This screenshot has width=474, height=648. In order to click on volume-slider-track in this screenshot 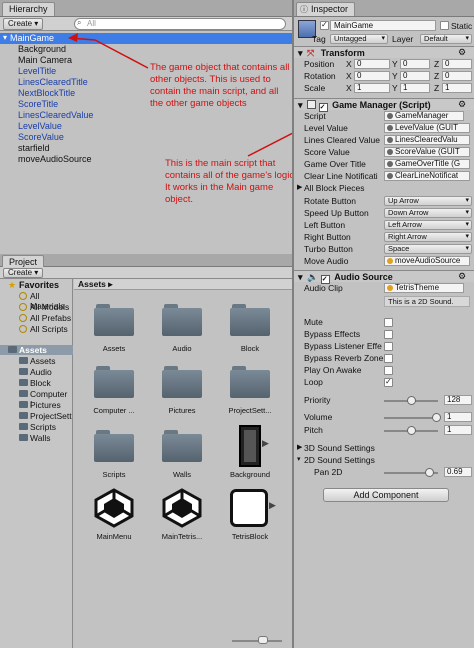, I will do `click(411, 418)`.